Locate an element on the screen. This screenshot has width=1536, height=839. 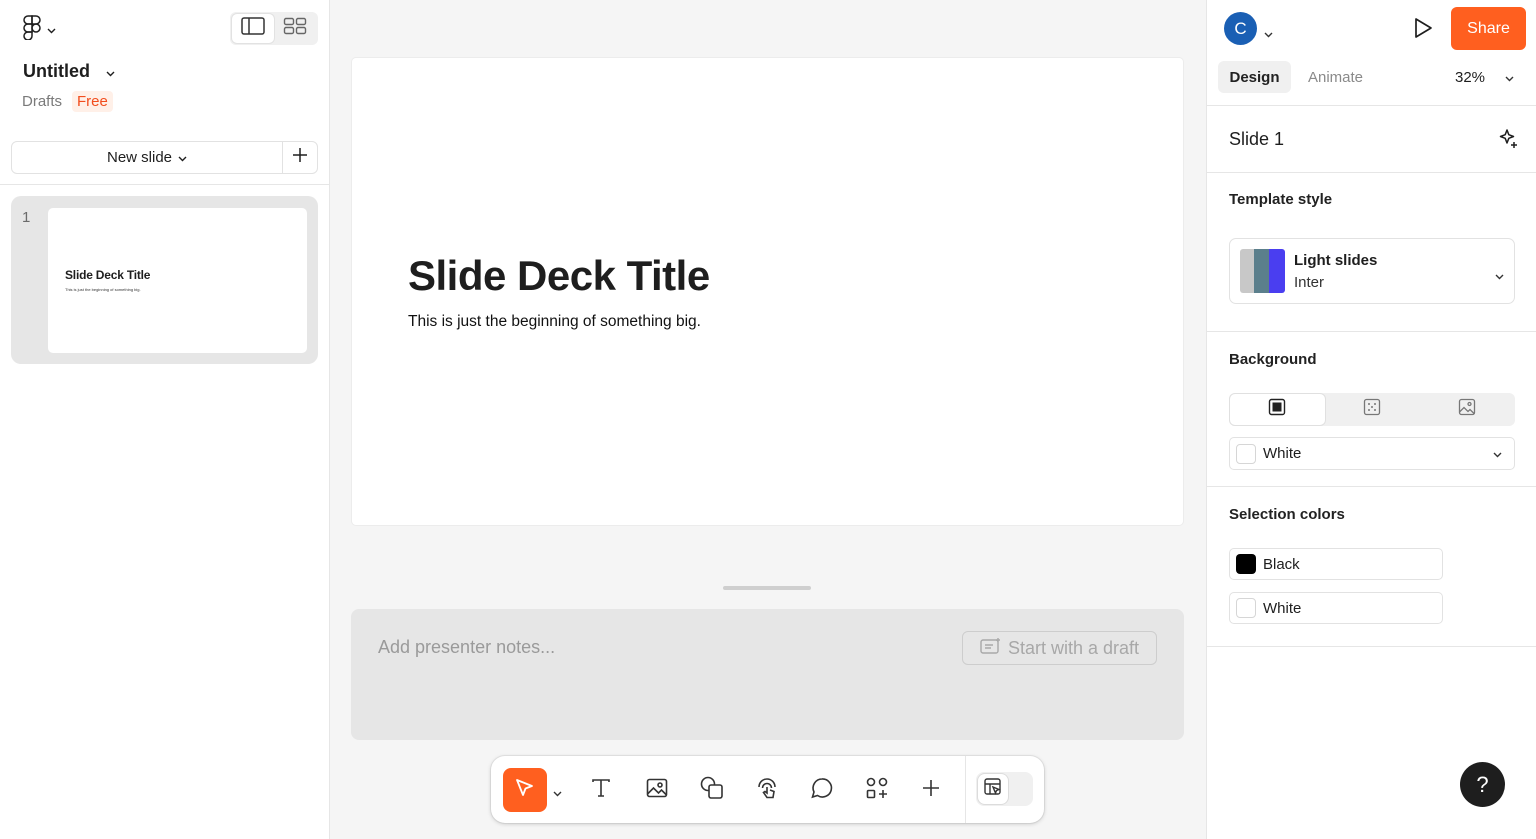
pattern-fill-icon is located at coordinates (1372, 409).